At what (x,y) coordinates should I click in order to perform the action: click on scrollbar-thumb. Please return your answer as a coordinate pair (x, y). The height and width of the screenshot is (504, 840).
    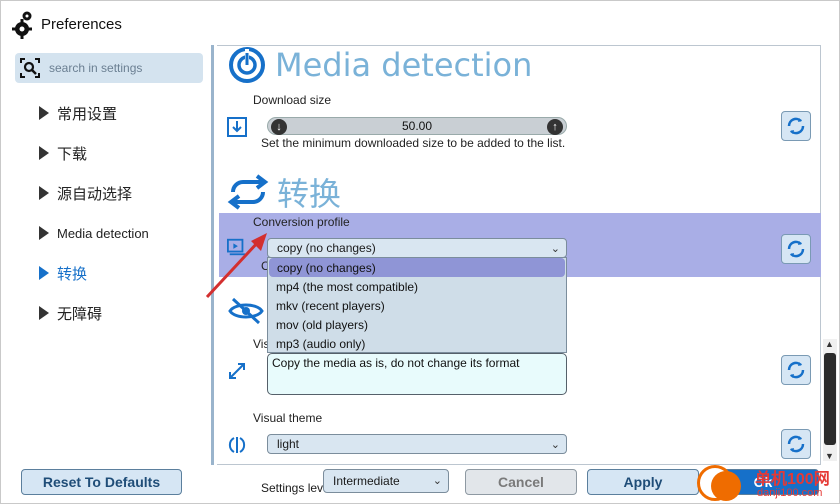
    Looking at the image, I should click on (830, 399).